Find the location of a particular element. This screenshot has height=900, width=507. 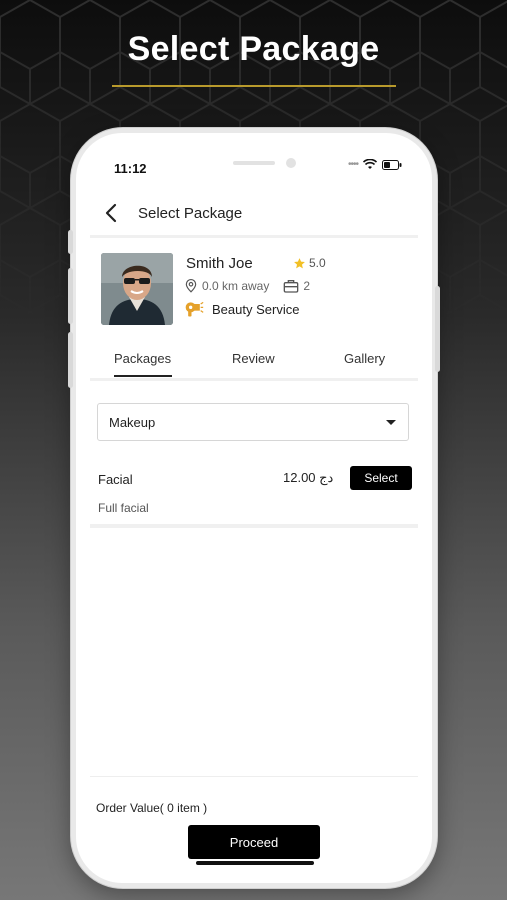

app-bar-divider is located at coordinates (254, 236).